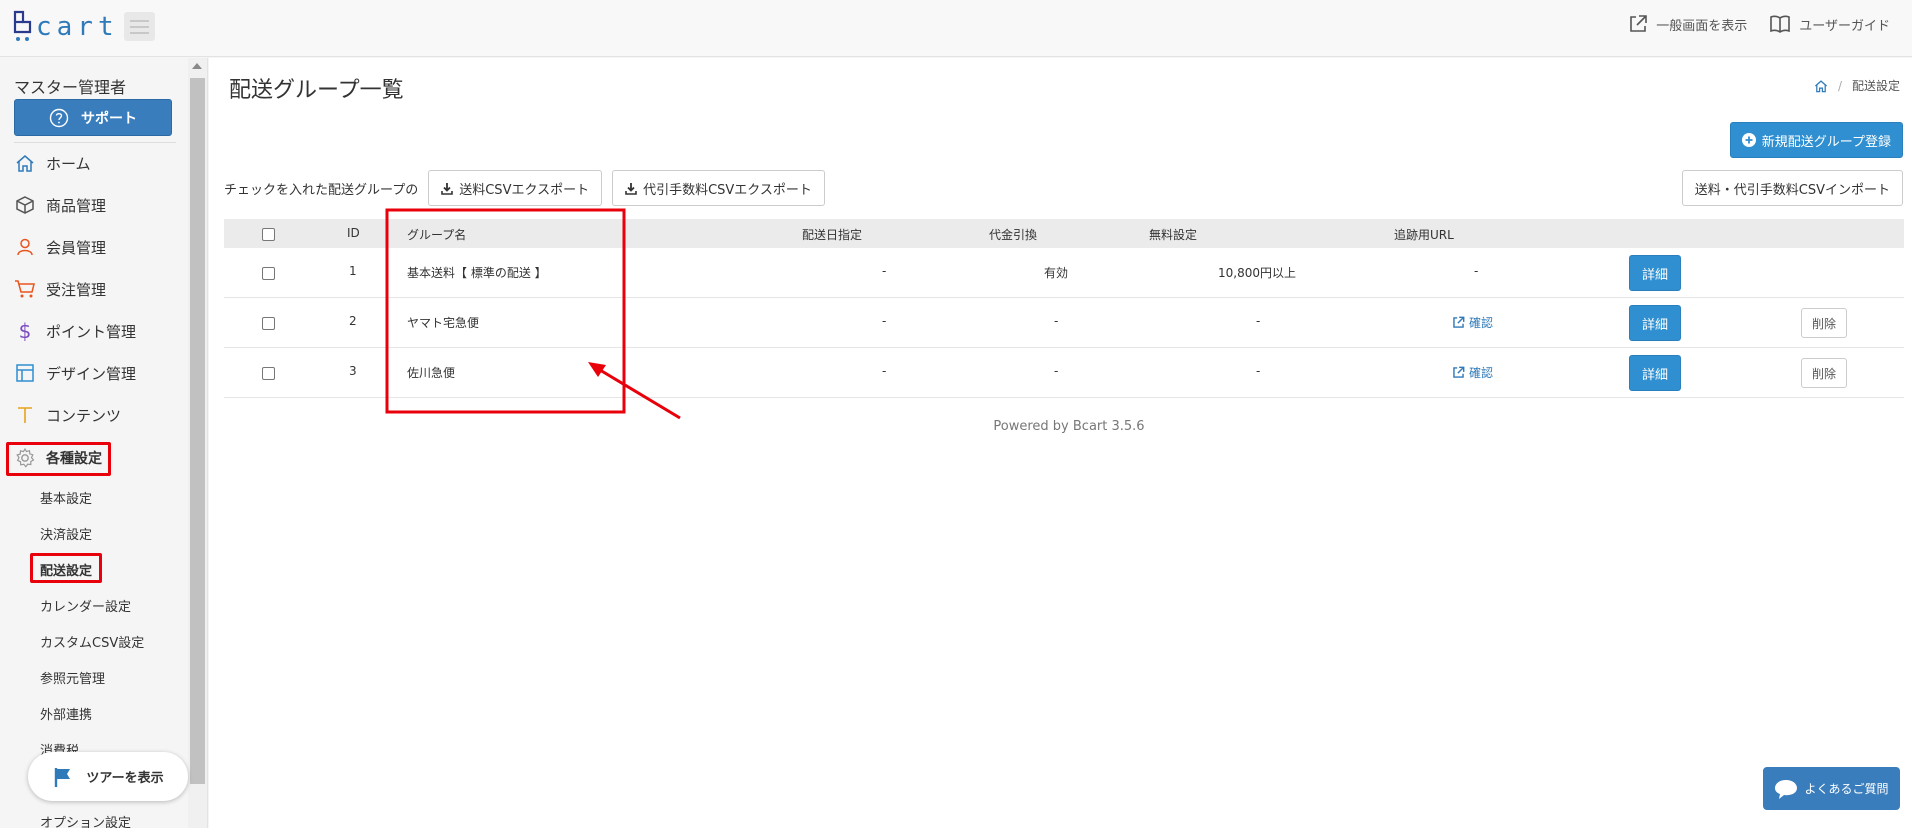 Image resolution: width=1912 pixels, height=828 pixels. What do you see at coordinates (58, 459) in the screenshot?
I see `settings-highlight-box` at bounding box center [58, 459].